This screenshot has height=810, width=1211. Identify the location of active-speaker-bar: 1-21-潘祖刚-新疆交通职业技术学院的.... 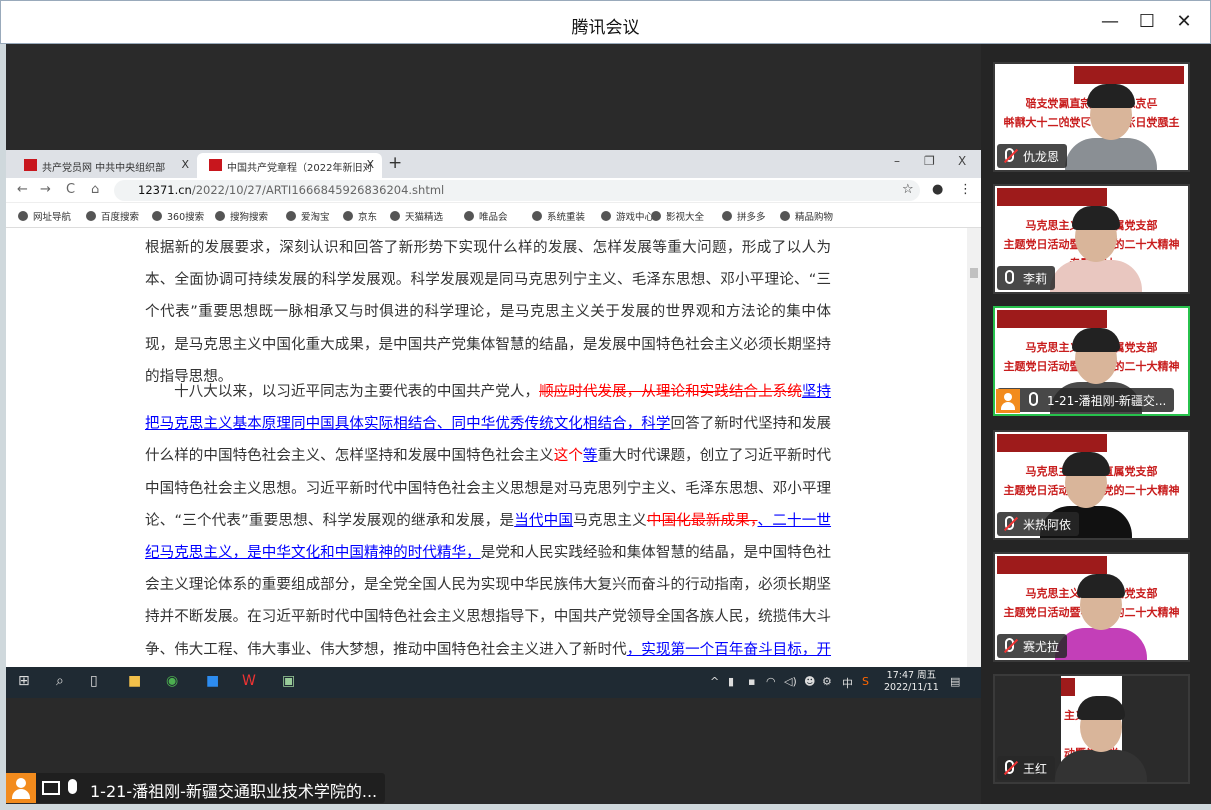
(196, 788).